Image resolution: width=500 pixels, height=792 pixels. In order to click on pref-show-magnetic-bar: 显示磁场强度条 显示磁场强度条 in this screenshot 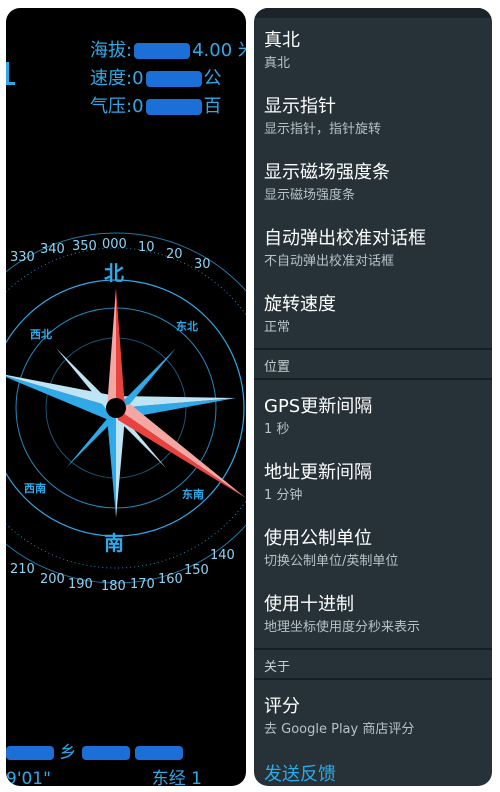, I will do `click(376, 183)`.